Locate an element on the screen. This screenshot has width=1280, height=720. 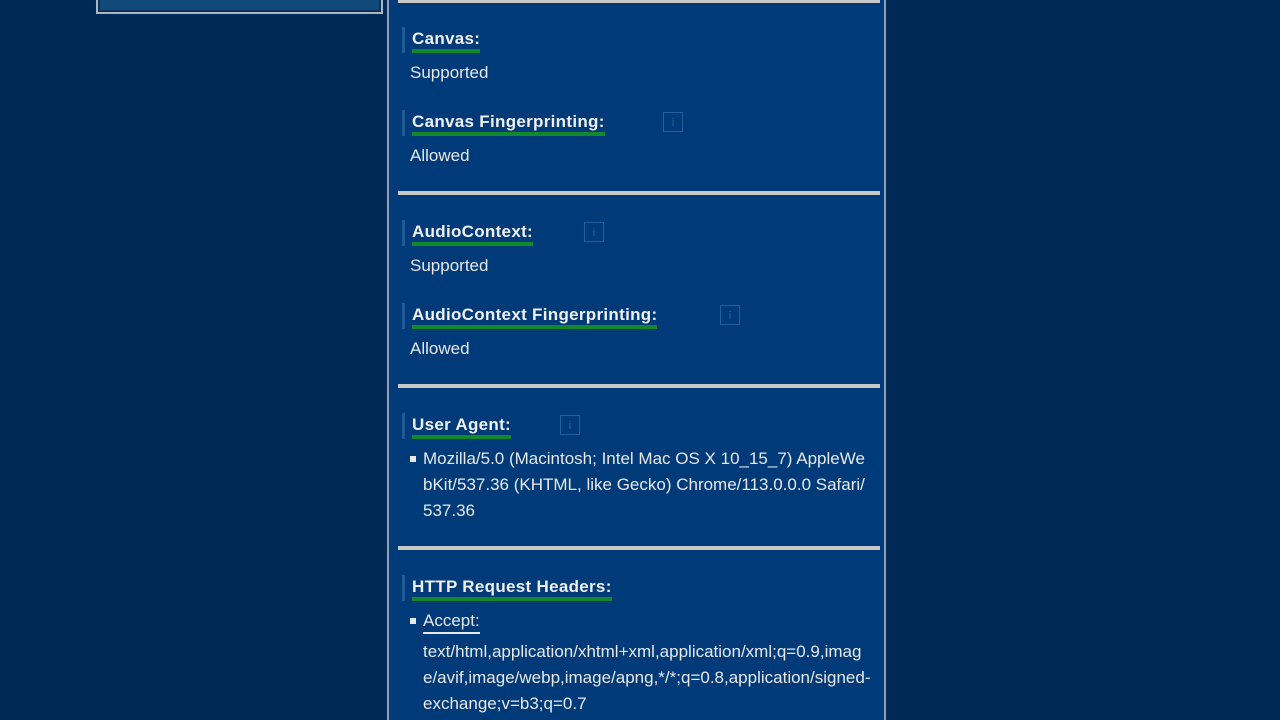
audiocontext-label: AudioContext: is located at coordinates (472, 234).